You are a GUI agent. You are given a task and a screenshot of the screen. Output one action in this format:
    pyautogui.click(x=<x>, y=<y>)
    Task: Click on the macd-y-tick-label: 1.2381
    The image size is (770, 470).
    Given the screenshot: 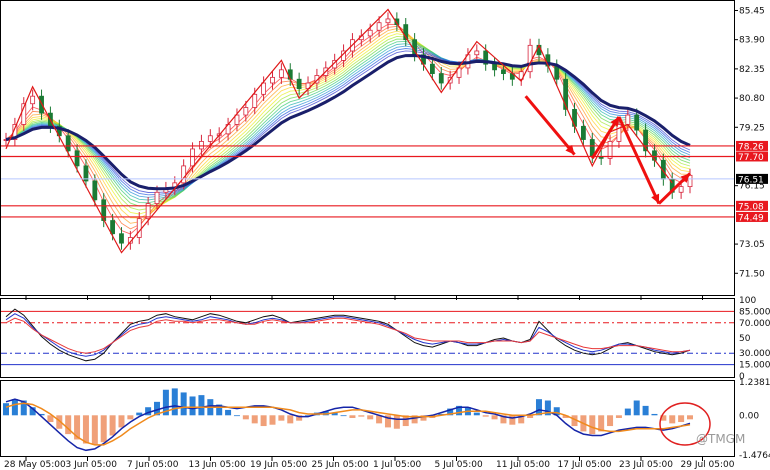 What is the action you would take?
    pyautogui.click(x=754, y=383)
    